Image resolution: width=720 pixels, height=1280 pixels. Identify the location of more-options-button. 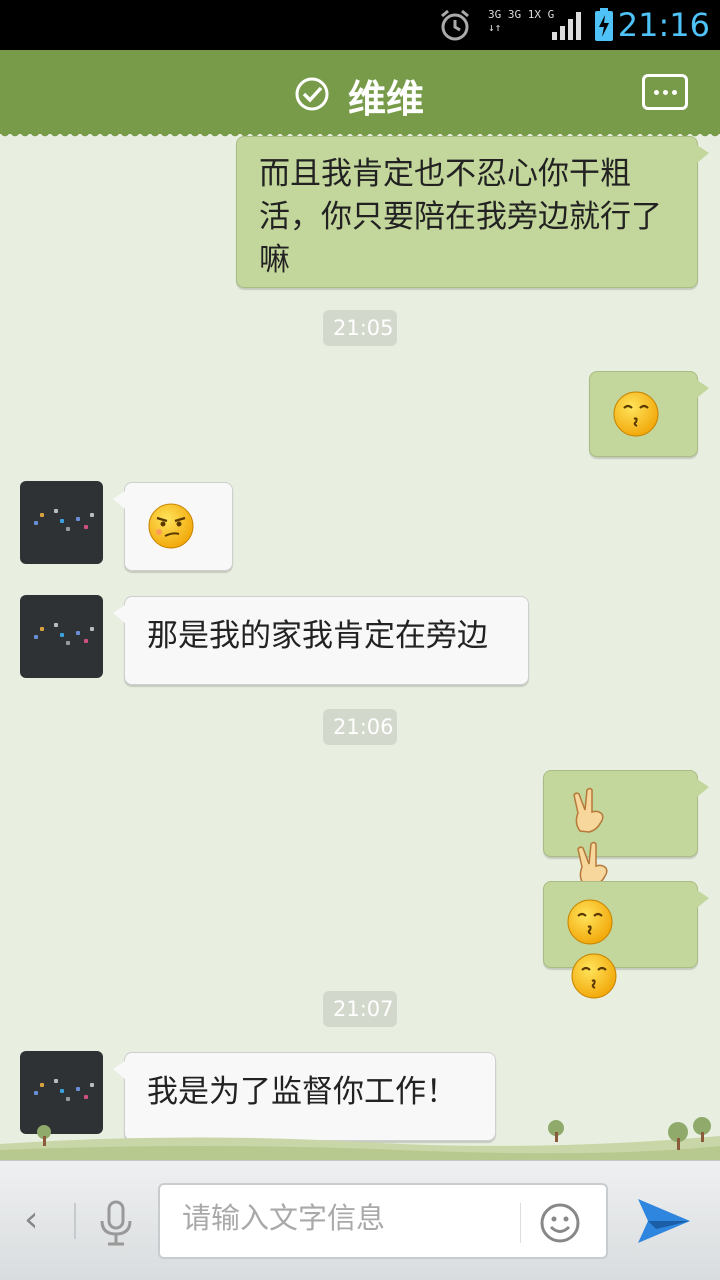
(665, 92).